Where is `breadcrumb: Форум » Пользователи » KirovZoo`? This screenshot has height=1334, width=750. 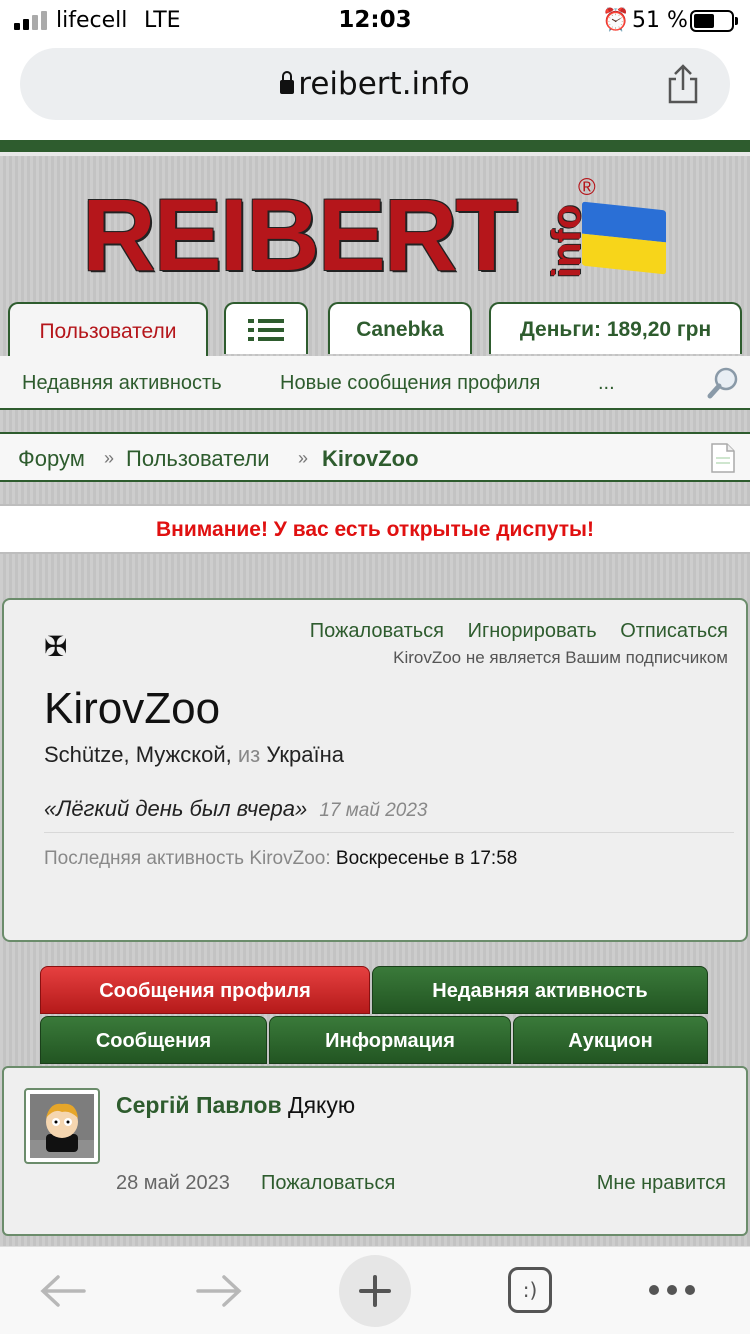 breadcrumb: Форум » Пользователи » KirovZoo is located at coordinates (375, 457).